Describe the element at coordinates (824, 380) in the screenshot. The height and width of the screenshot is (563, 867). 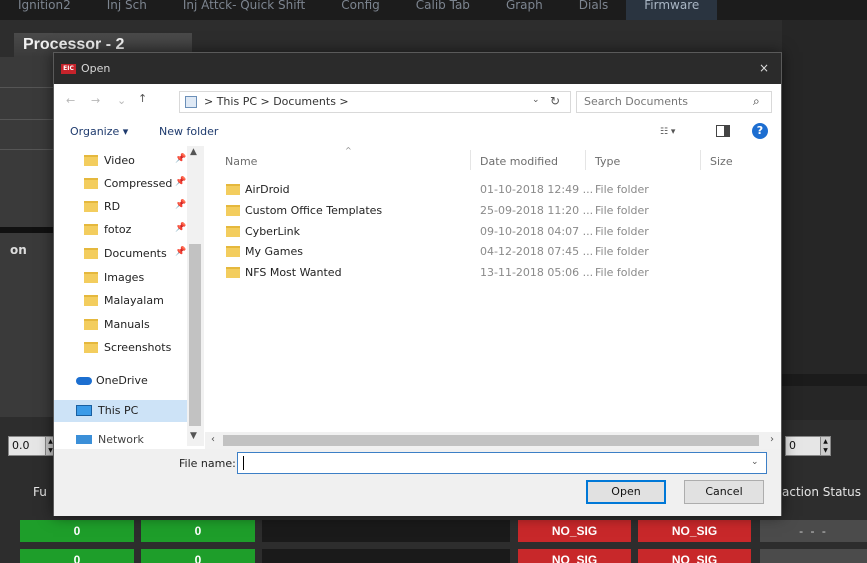
I see `right-strip` at that location.